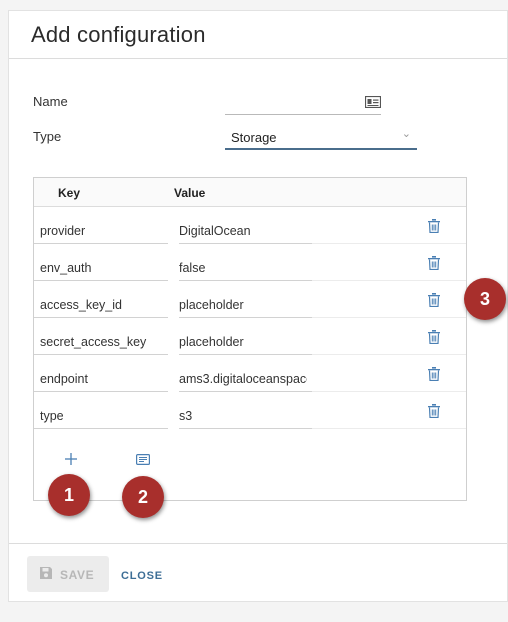 The height and width of the screenshot is (622, 508). What do you see at coordinates (62, 231) in the screenshot?
I see `row-key: provider` at bounding box center [62, 231].